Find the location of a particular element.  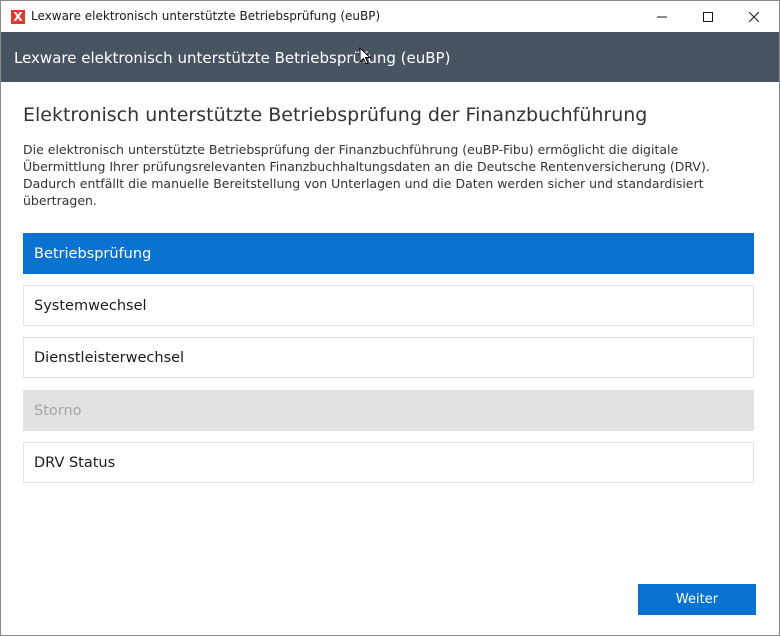

option-storno: Storno is located at coordinates (388, 410).